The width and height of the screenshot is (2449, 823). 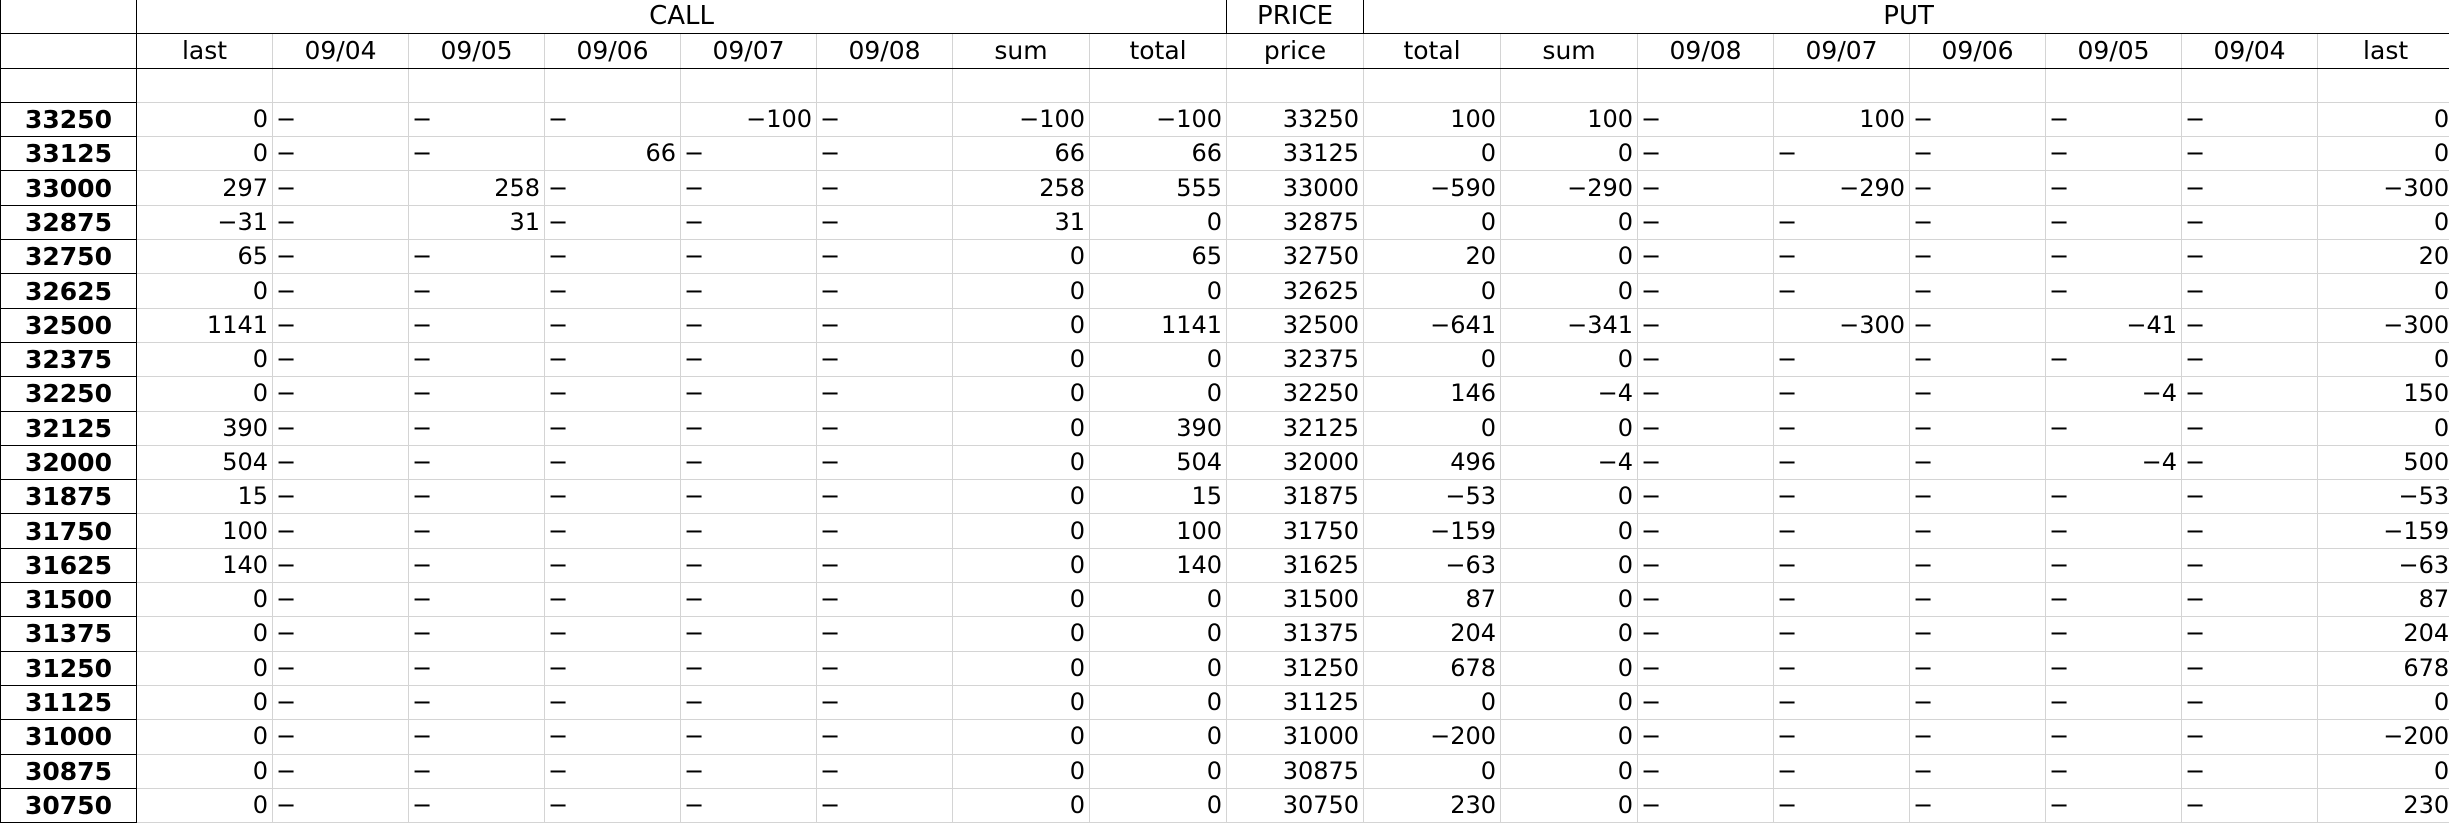 What do you see at coordinates (1978, 51) in the screenshot?
I see `column-header: 09/06` at bounding box center [1978, 51].